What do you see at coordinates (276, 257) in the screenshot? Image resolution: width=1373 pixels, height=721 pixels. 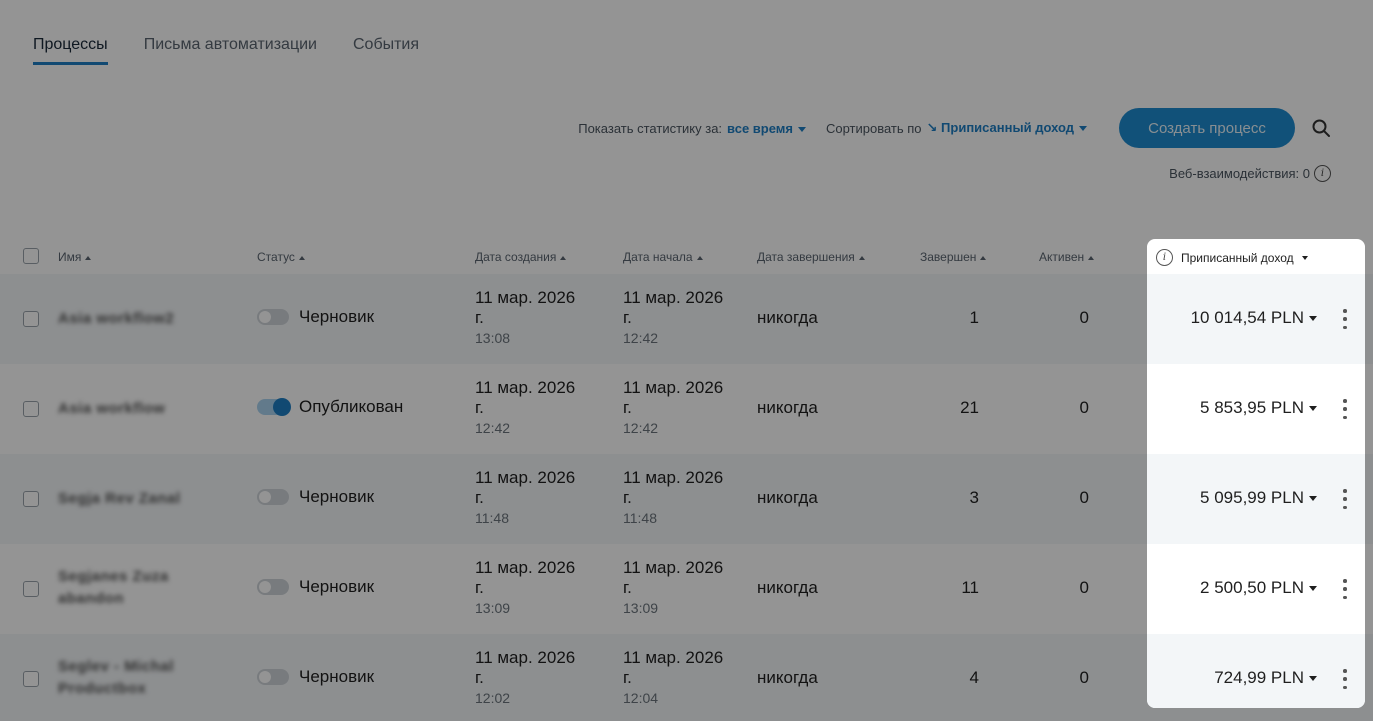 I see `col-status-label: Статус` at bounding box center [276, 257].